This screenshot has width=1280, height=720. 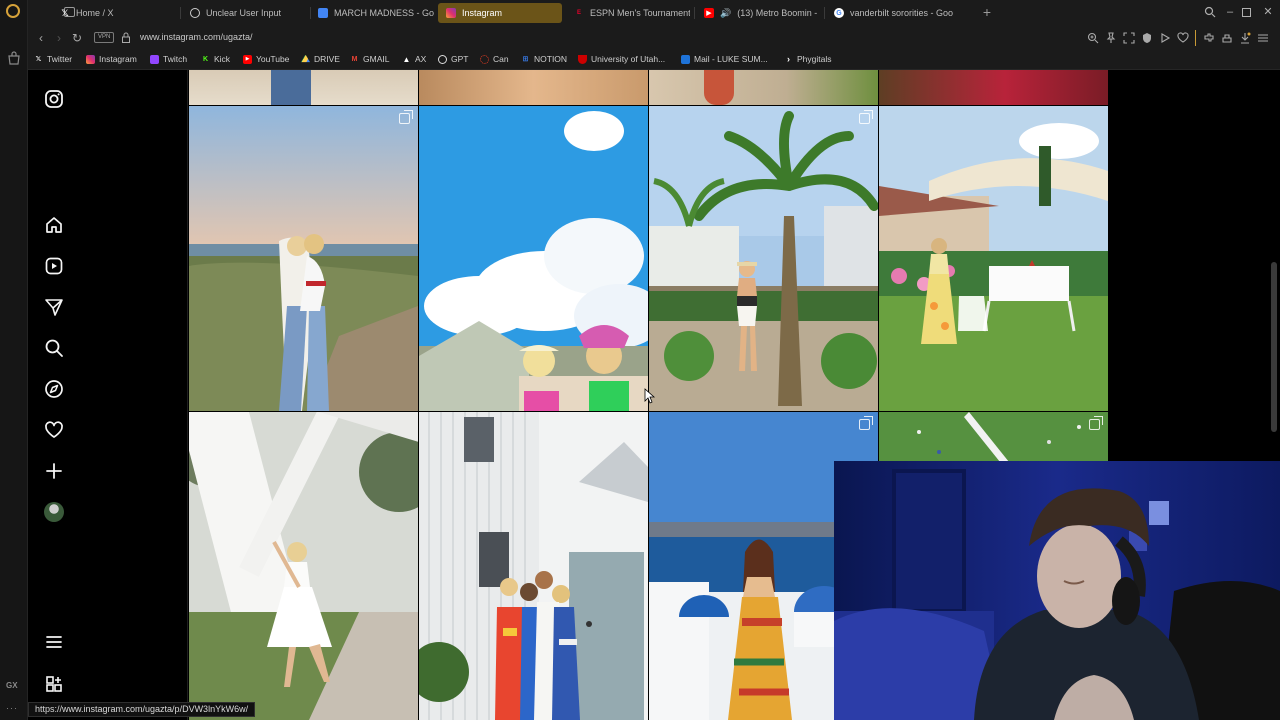 I want to click on extensions-icon, so click(x=1209, y=38).